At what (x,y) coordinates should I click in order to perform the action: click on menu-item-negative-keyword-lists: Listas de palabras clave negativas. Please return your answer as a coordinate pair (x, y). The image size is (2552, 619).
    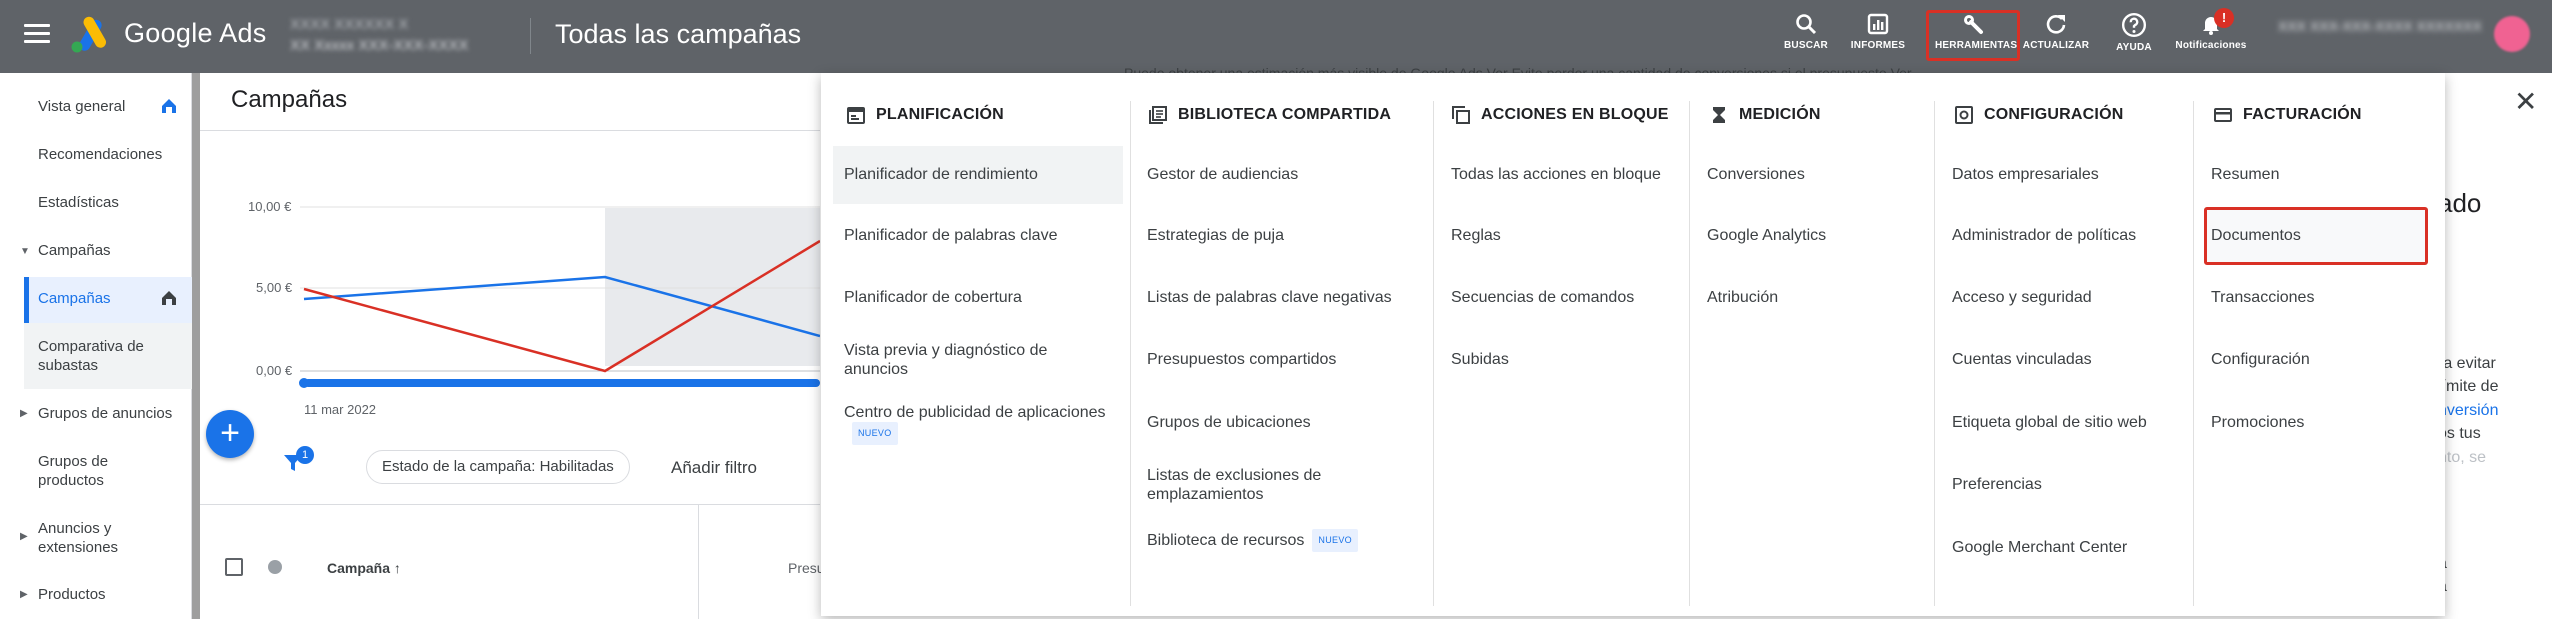
    Looking at the image, I should click on (1269, 297).